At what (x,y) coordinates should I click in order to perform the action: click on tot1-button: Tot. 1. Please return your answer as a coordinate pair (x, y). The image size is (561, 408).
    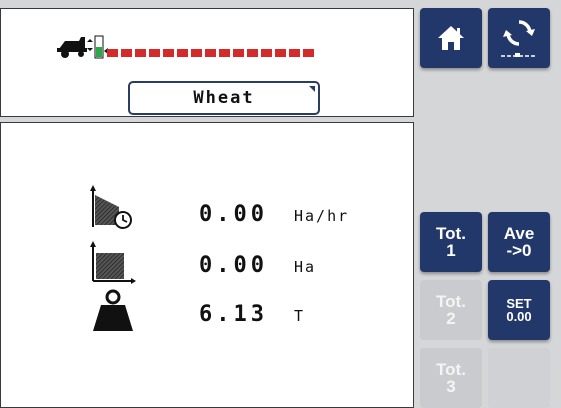
    Looking at the image, I should click on (451, 242).